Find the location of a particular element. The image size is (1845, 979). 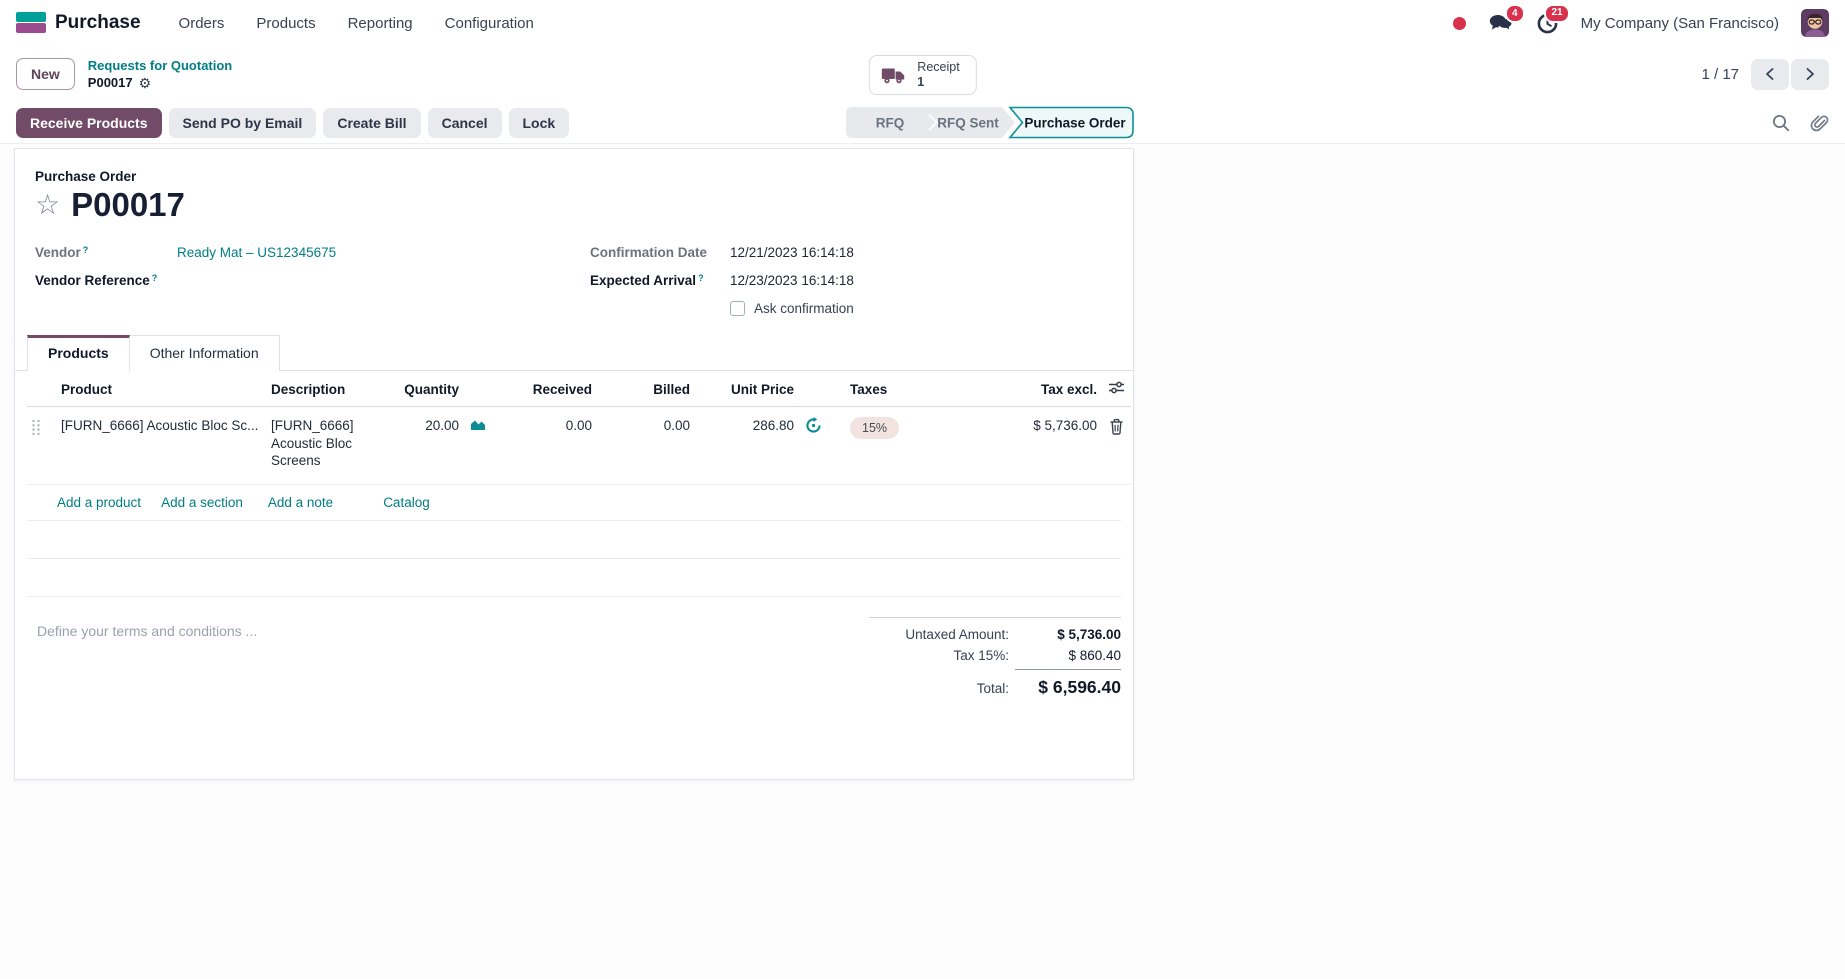

breadcrumb-current: P00017 is located at coordinates (110, 82).